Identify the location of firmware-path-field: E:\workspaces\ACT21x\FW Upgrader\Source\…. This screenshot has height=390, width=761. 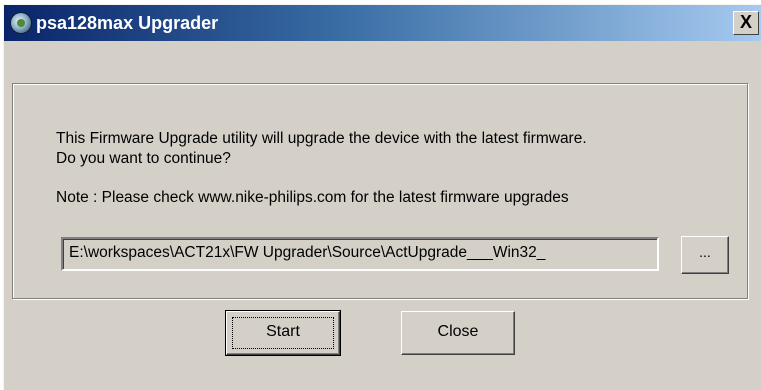
(360, 254).